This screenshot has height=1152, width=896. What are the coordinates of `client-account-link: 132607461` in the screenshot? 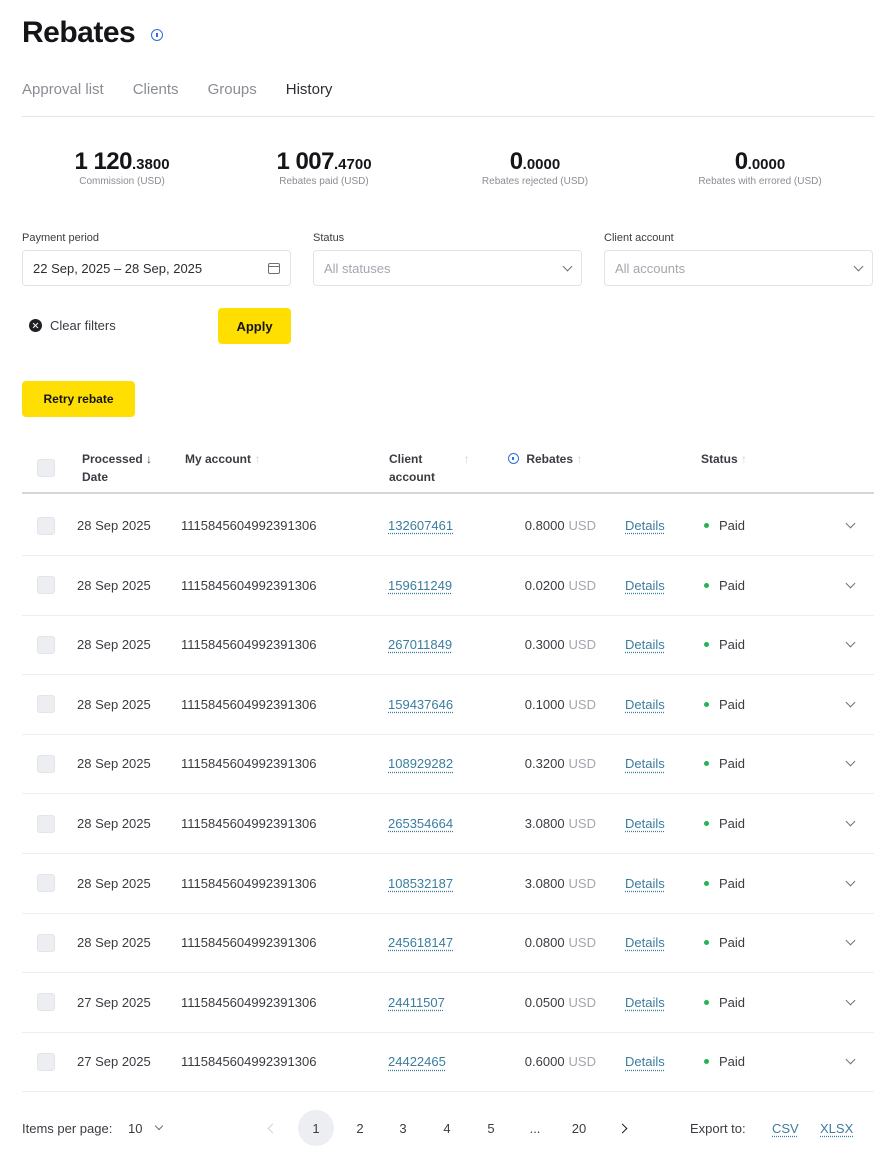 It's located at (420, 525).